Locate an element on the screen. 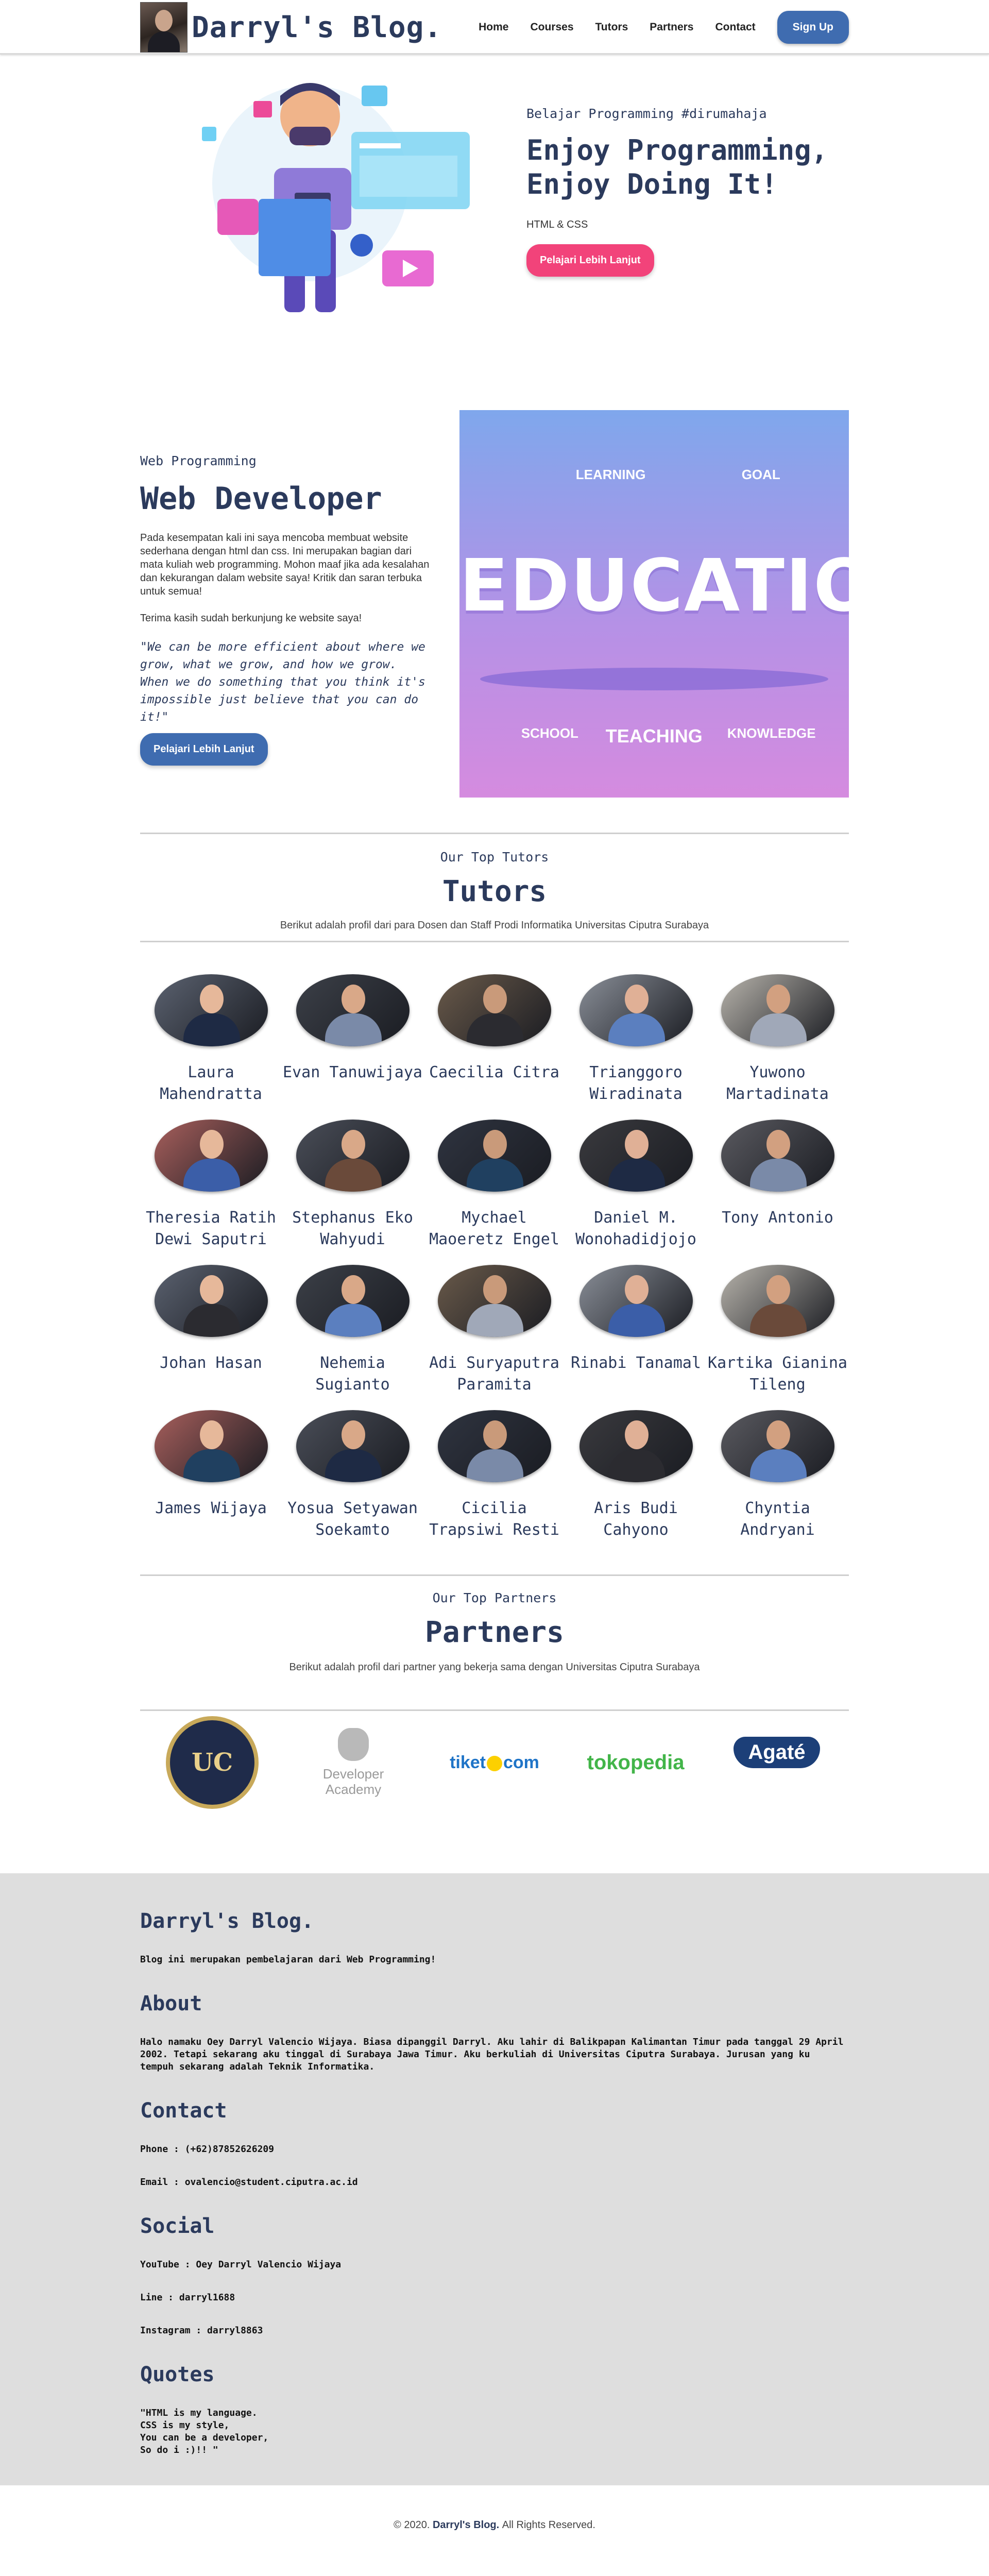 This screenshot has height=2576, width=989. copyright-suffix: All Rights Reserved. is located at coordinates (548, 2525).